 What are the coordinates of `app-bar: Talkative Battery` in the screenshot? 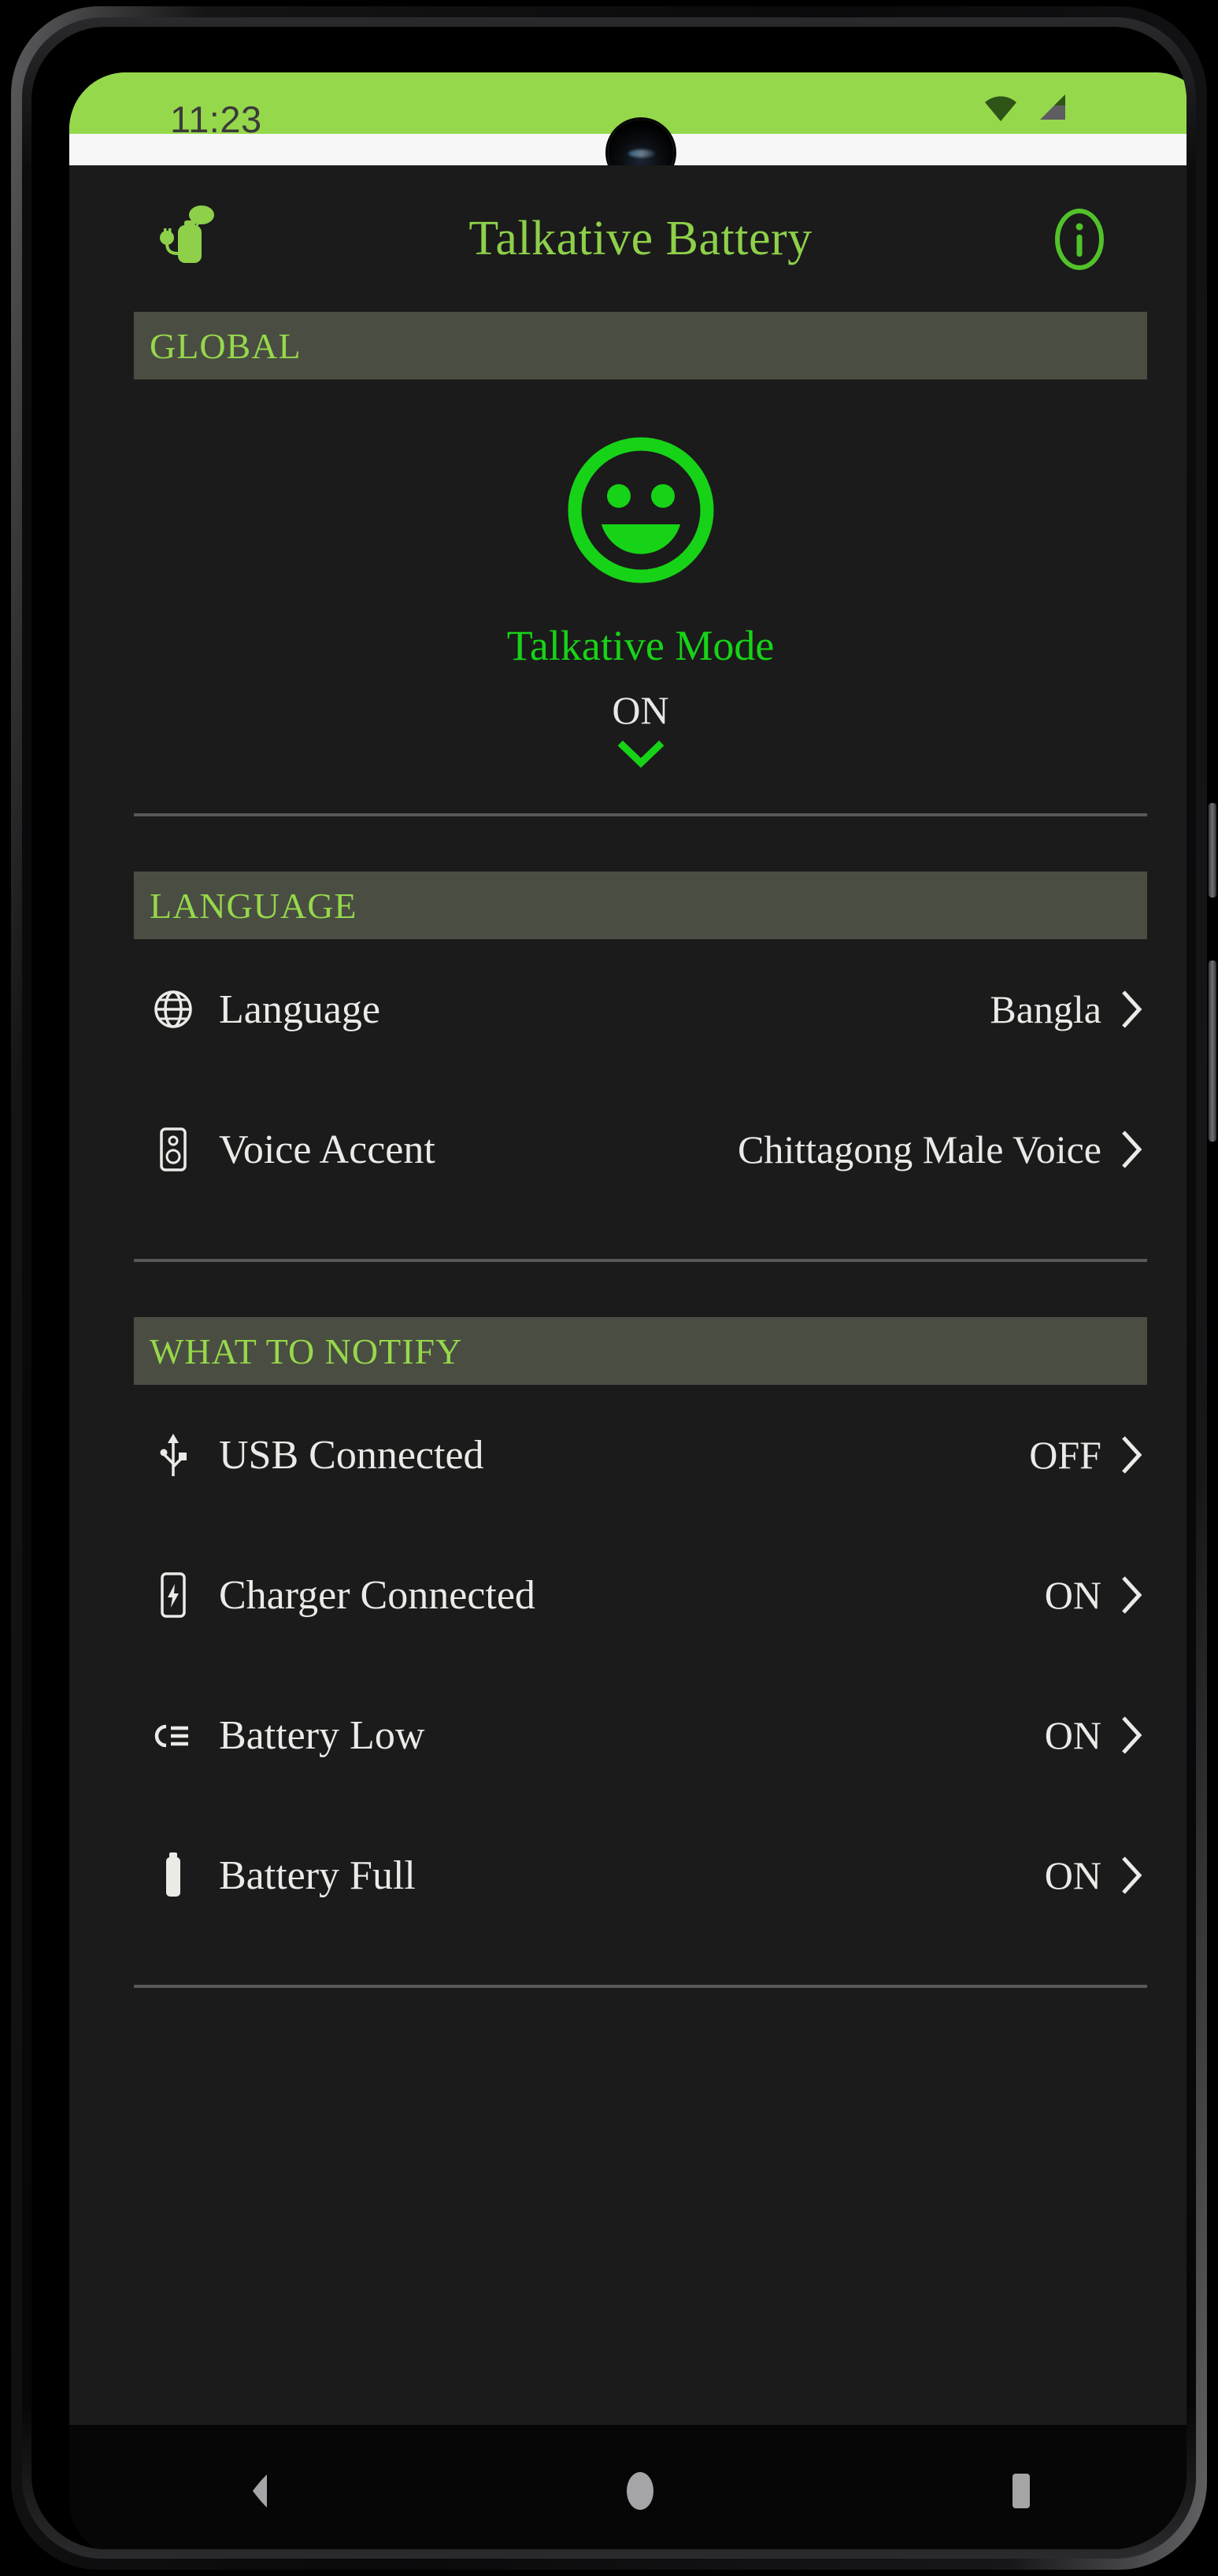 It's located at (628, 238).